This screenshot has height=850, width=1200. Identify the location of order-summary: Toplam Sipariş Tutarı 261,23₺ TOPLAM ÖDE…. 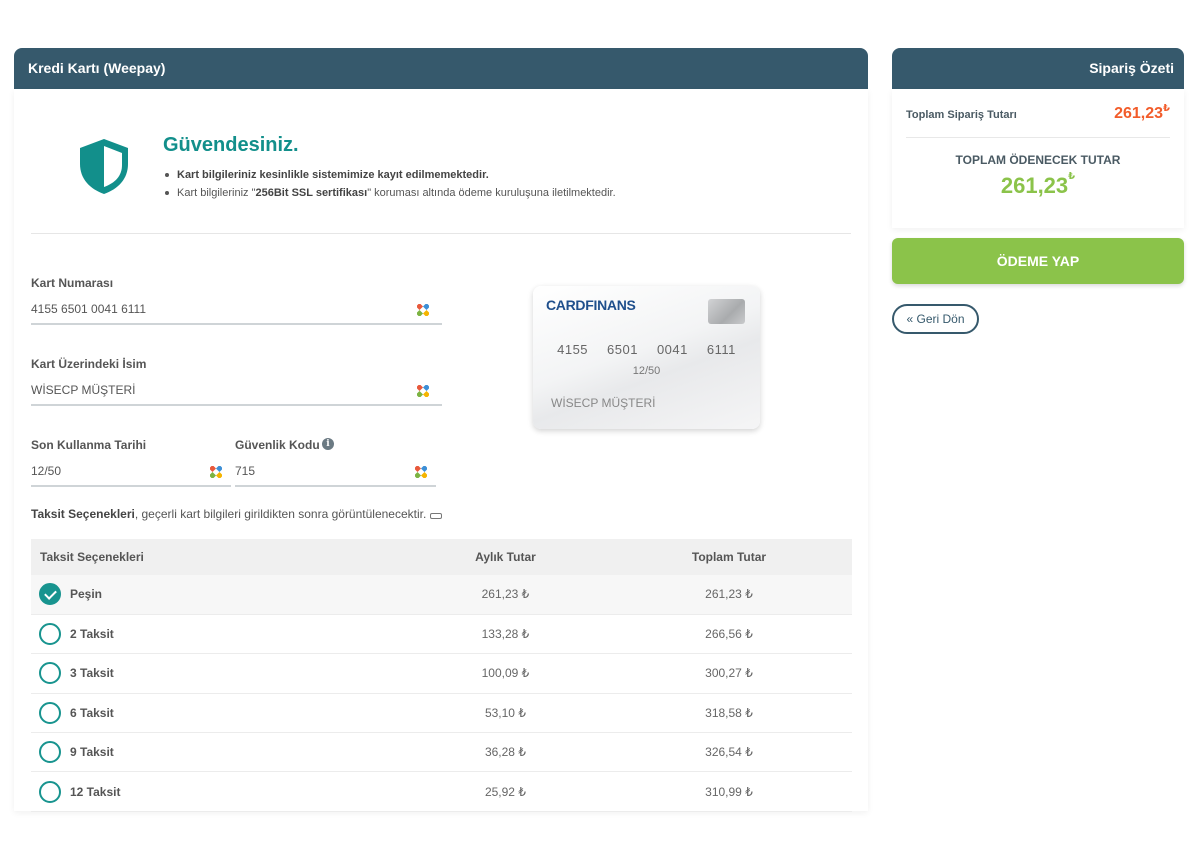
(1038, 158).